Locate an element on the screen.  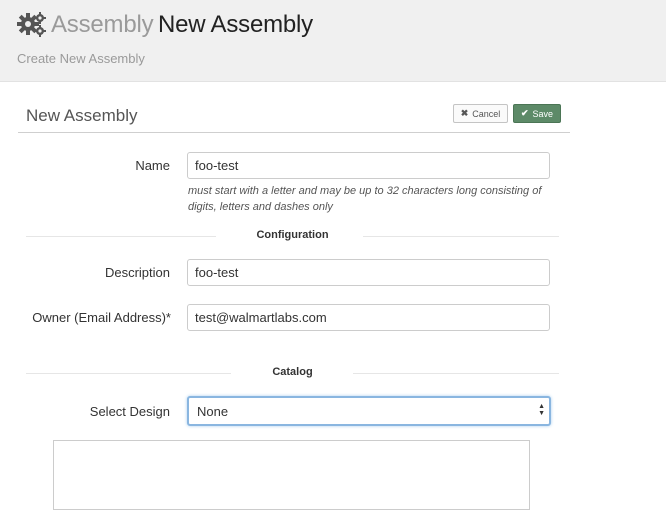
cancel-label: Cancel is located at coordinates (486, 113).